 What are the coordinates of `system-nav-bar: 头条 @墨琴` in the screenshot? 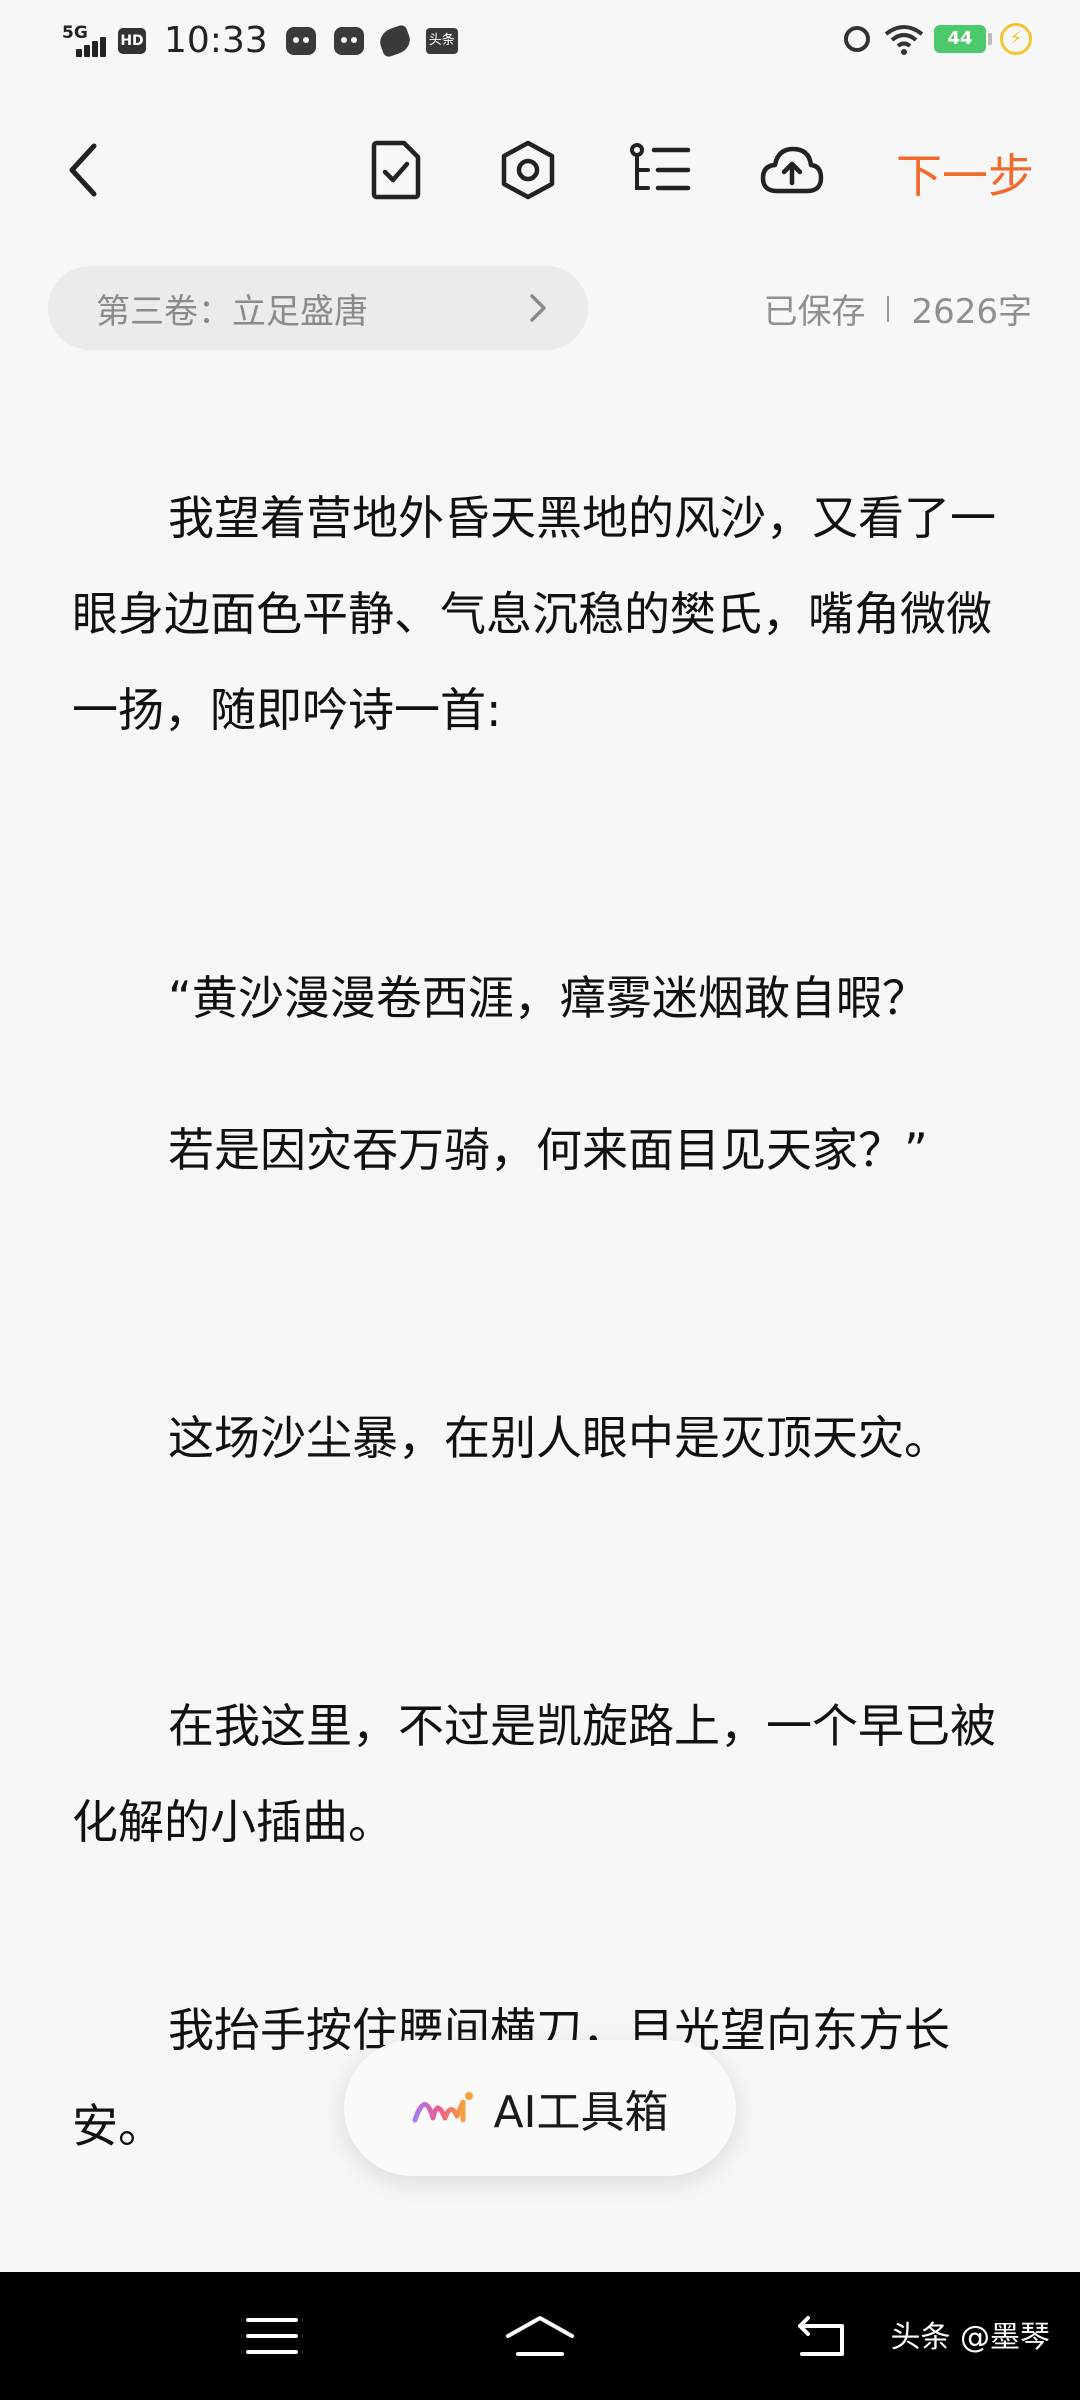 It's located at (540, 2336).